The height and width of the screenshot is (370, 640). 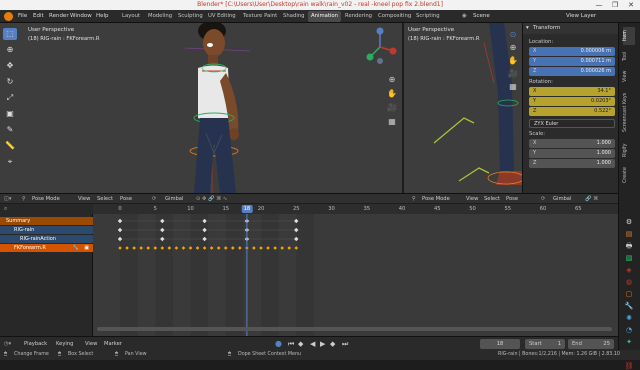 What do you see at coordinates (513, 60) in the screenshot?
I see `side-pan-icon: ✋` at bounding box center [513, 60].